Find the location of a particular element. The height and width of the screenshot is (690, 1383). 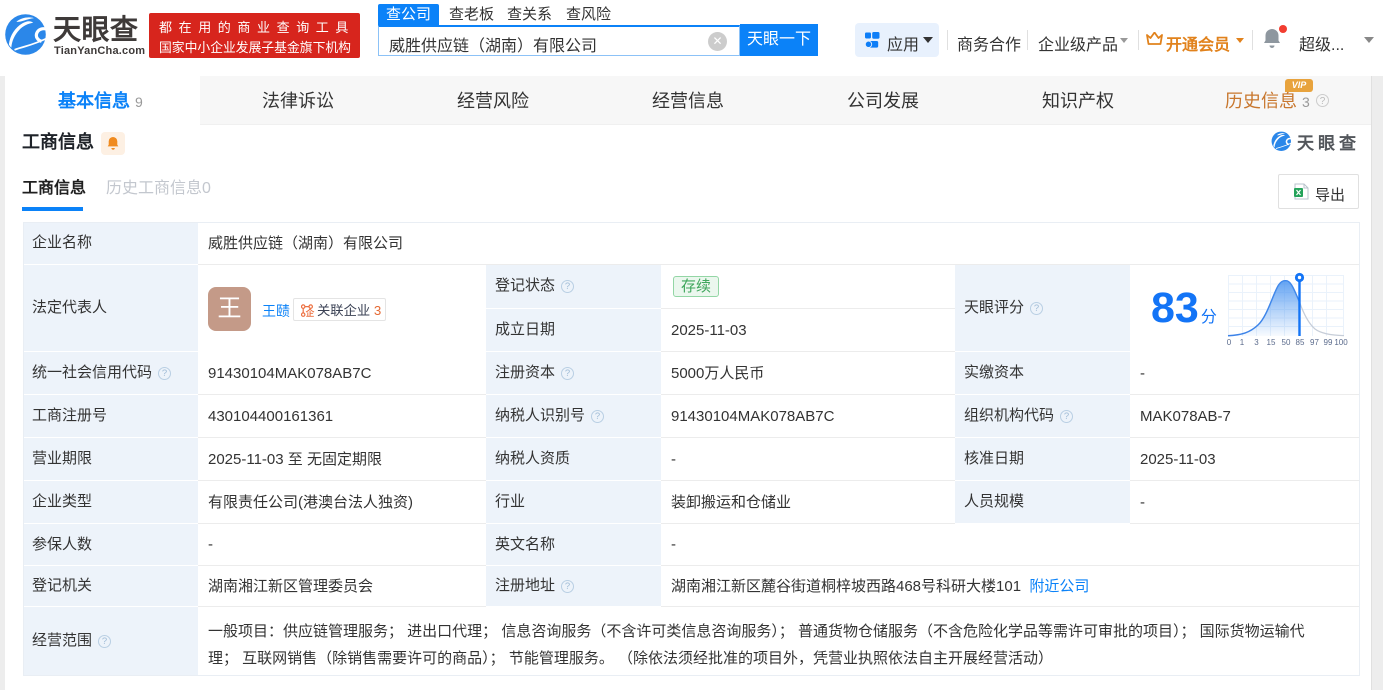

svg-text: 企 is located at coordinates (309, 313).